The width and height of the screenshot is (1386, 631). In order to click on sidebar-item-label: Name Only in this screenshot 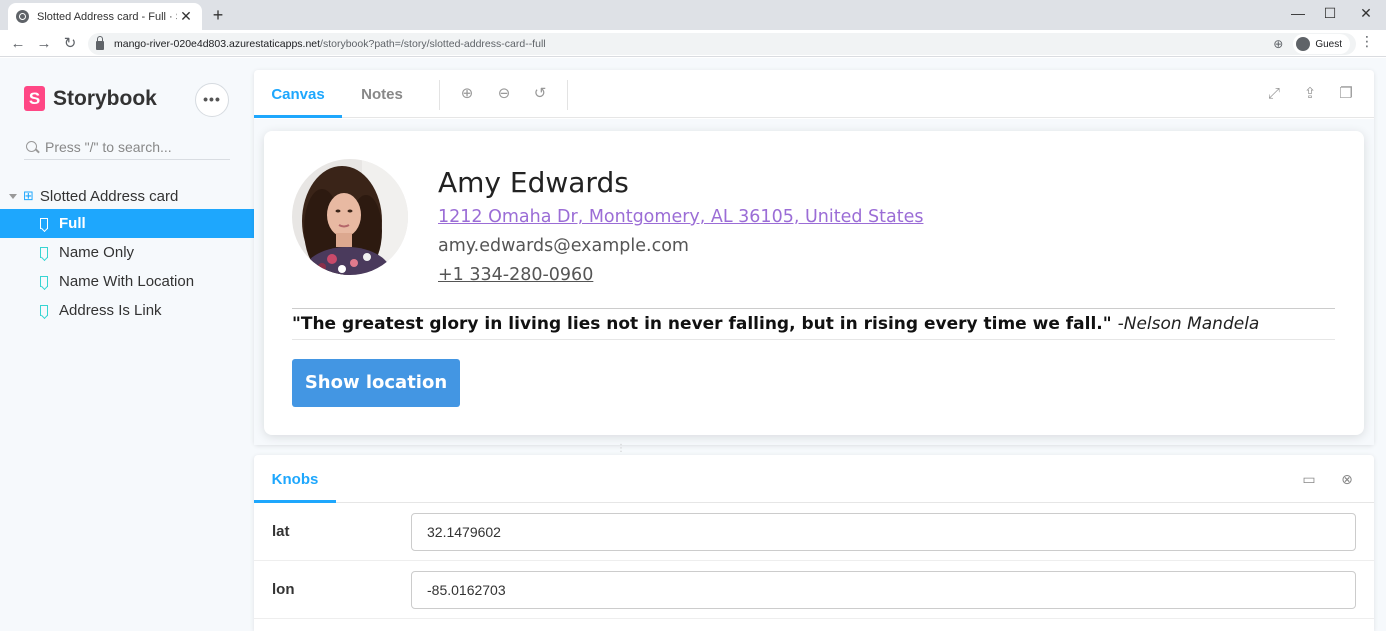, I will do `click(97, 252)`.